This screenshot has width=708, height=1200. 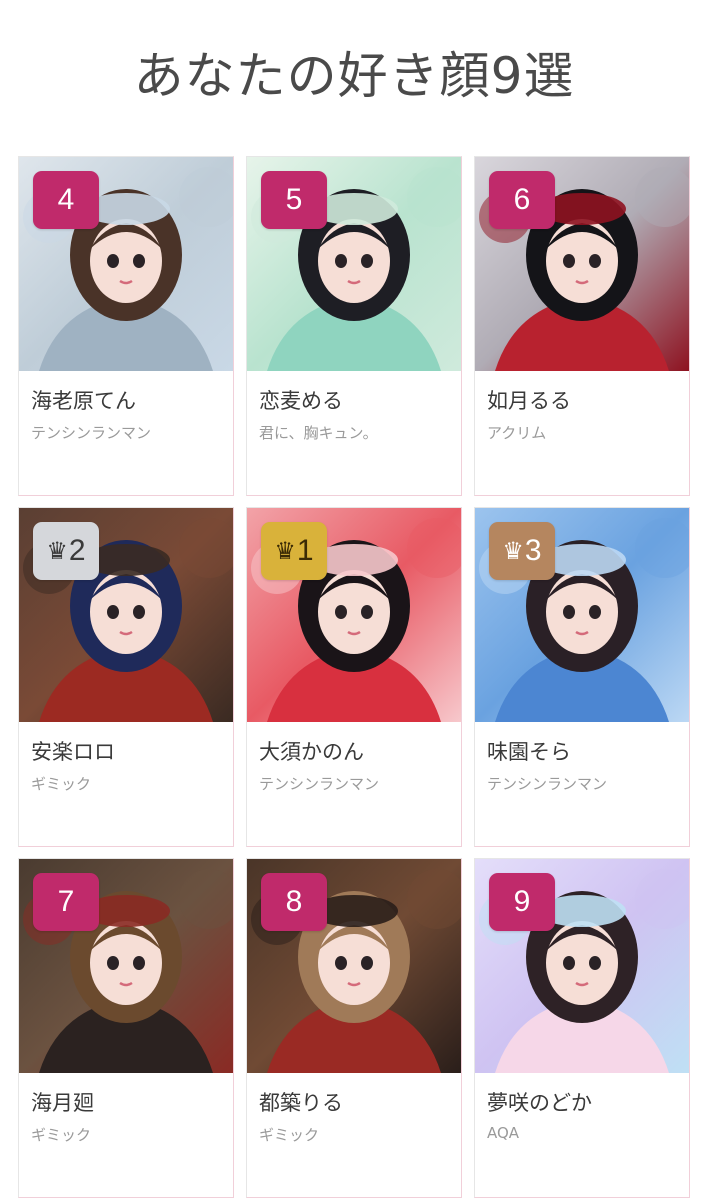 I want to click on idol-group: 君に、胸キュン。, so click(x=318, y=433).